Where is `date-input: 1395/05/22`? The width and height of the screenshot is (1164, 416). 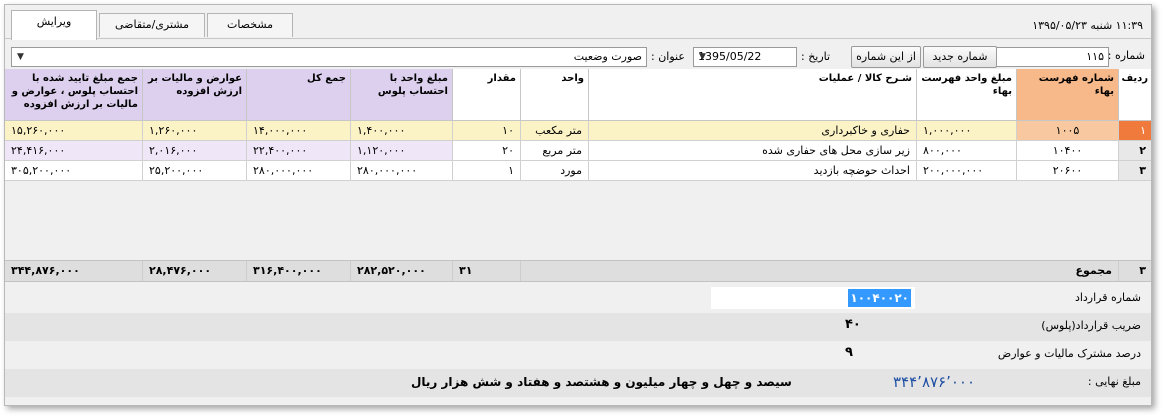 date-input: 1395/05/22 is located at coordinates (745, 57).